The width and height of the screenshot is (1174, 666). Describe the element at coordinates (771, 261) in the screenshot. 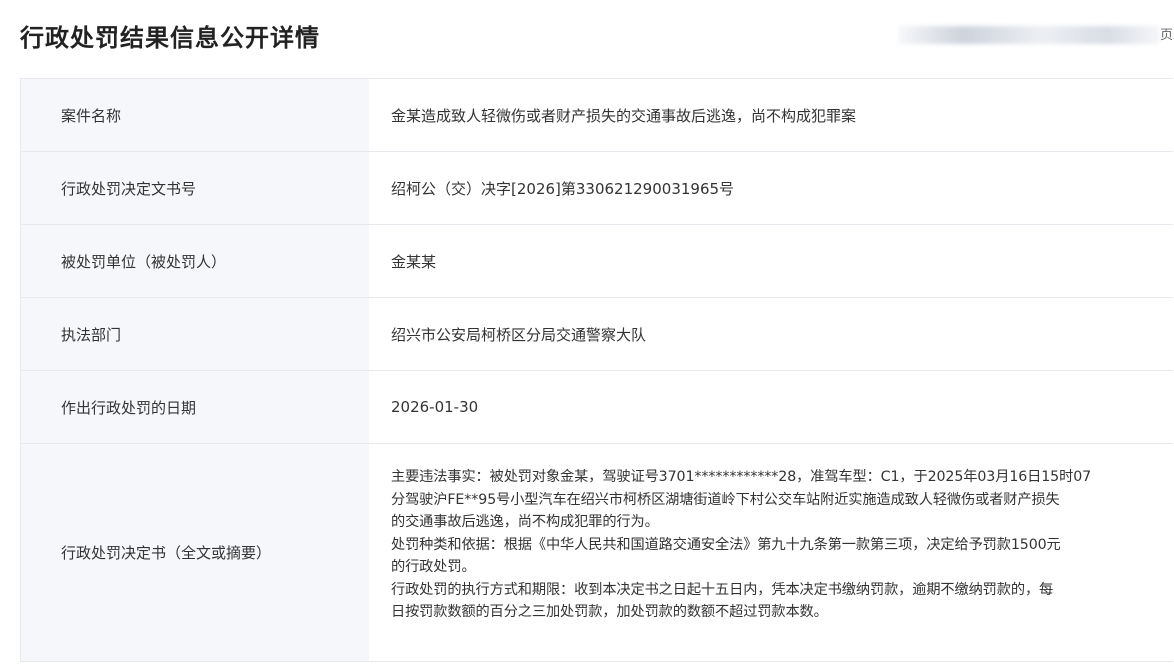

I see `row-value: 金某某` at that location.